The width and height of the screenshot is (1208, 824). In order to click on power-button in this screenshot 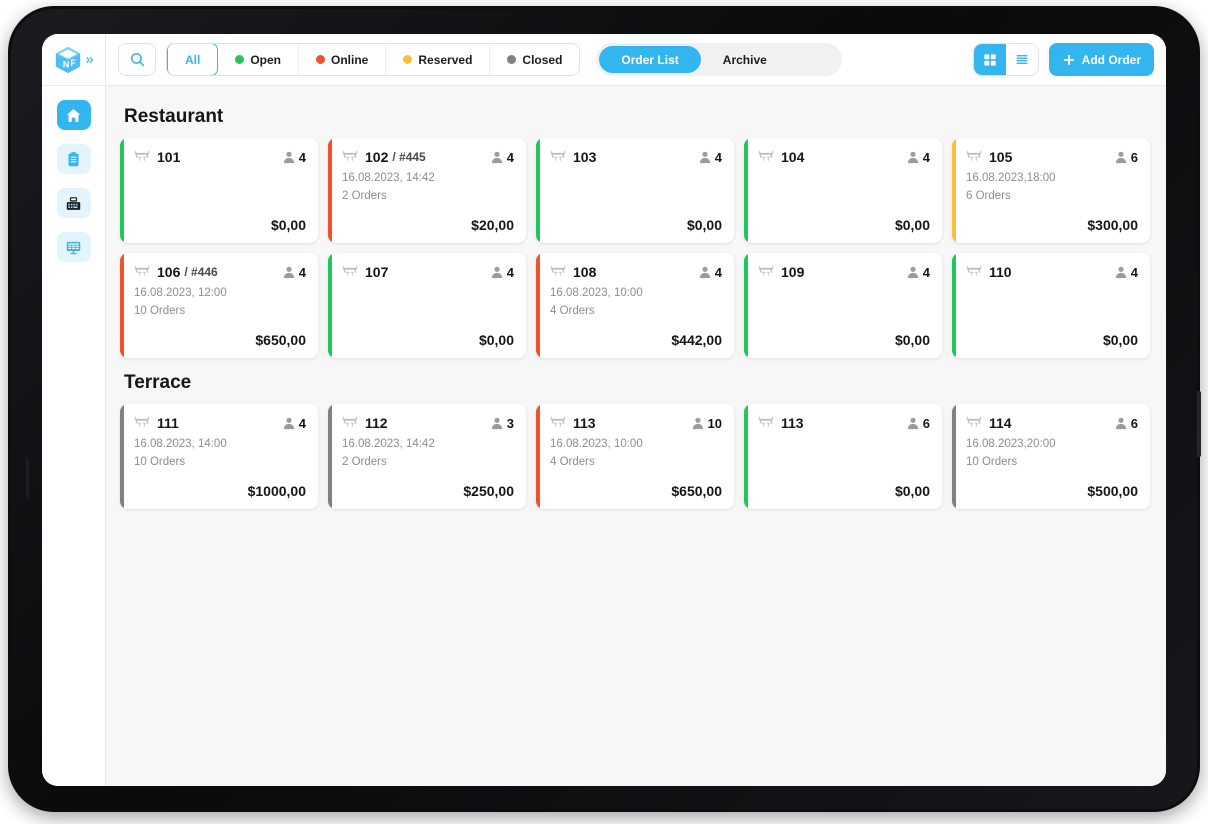, I will do `click(1199, 424)`.